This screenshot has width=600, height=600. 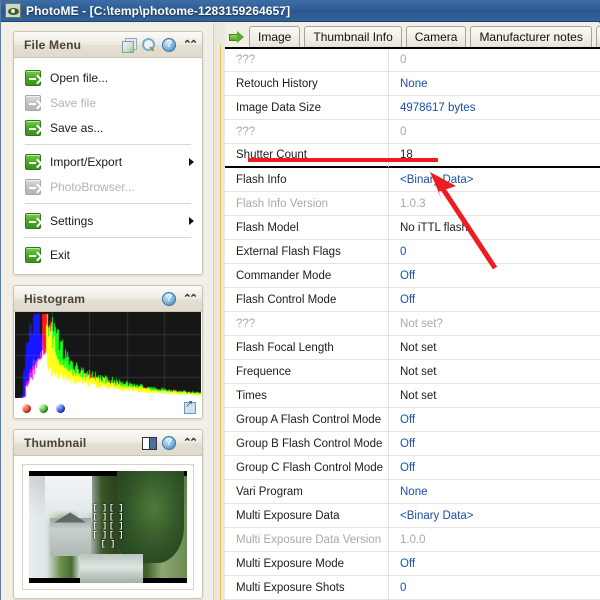 I want to click on search-icon, so click(x=149, y=44).